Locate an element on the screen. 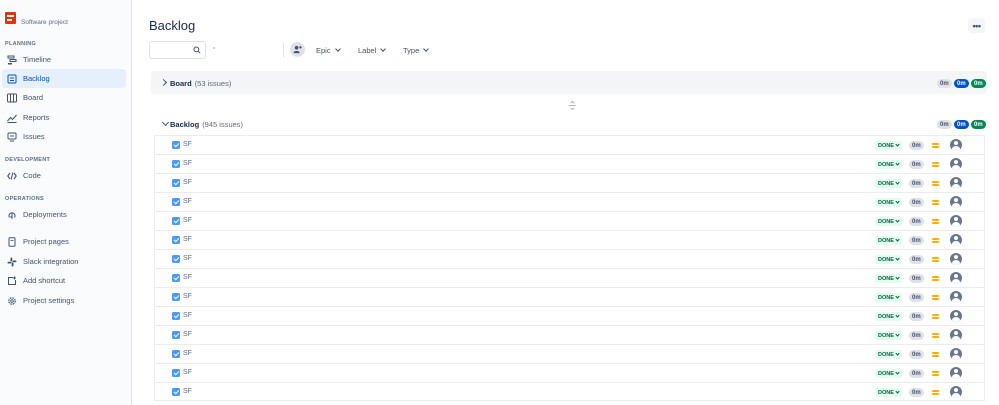  sidebar-item-code: Code is located at coordinates (64, 175).